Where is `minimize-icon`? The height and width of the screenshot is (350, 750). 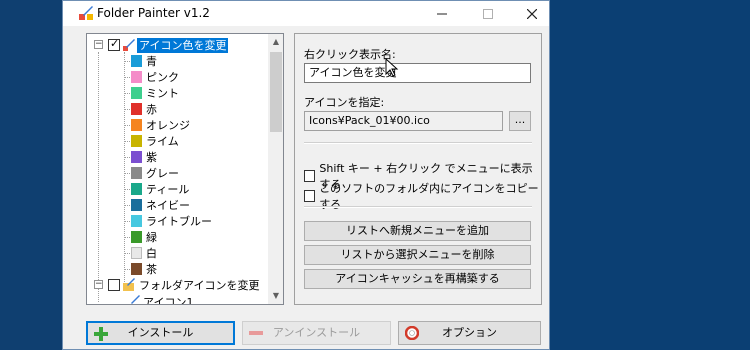 minimize-icon is located at coordinates (442, 13).